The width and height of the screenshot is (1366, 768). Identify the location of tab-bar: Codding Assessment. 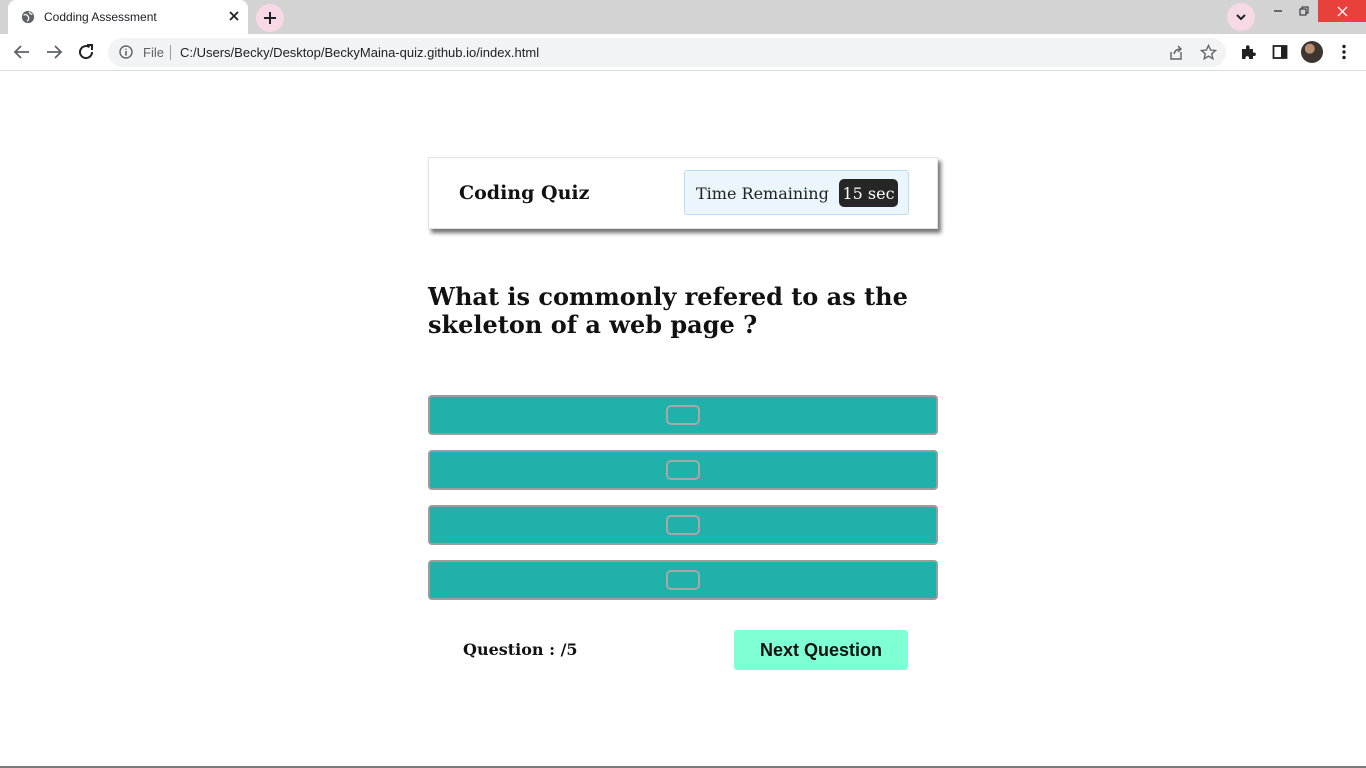
(683, 17).